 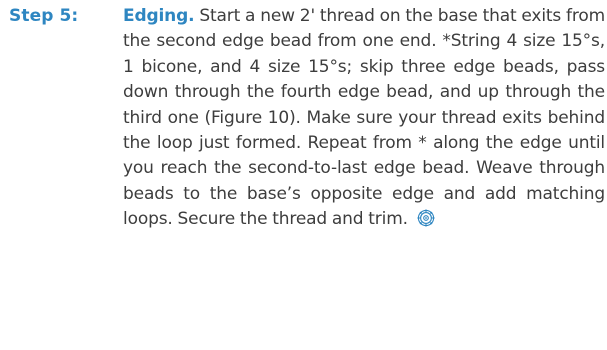 I want to click on step-title: Edging., so click(x=159, y=16).